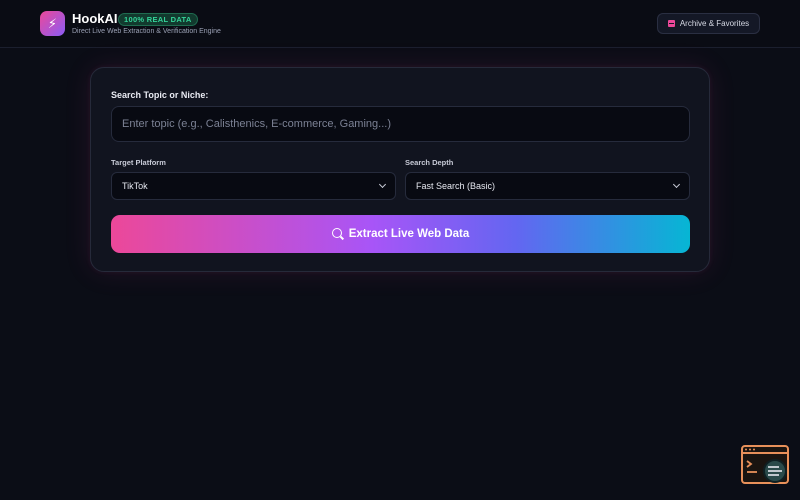 Image resolution: width=800 pixels, height=500 pixels. I want to click on browser-inspect-icon, so click(765, 464).